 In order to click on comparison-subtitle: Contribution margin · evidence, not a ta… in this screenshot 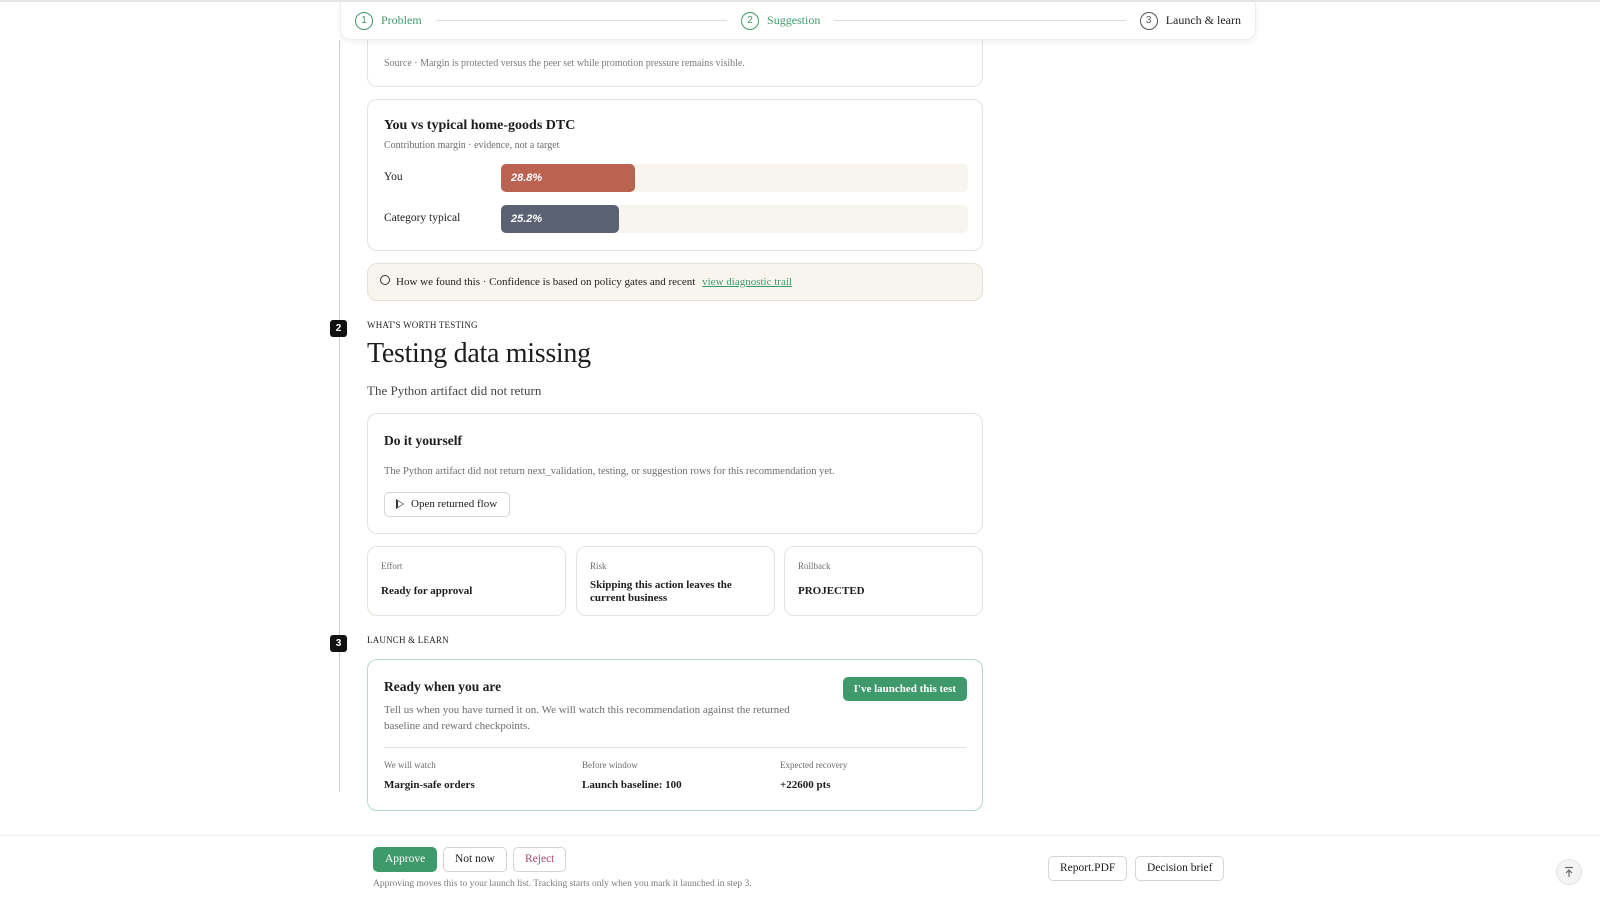, I will do `click(472, 145)`.